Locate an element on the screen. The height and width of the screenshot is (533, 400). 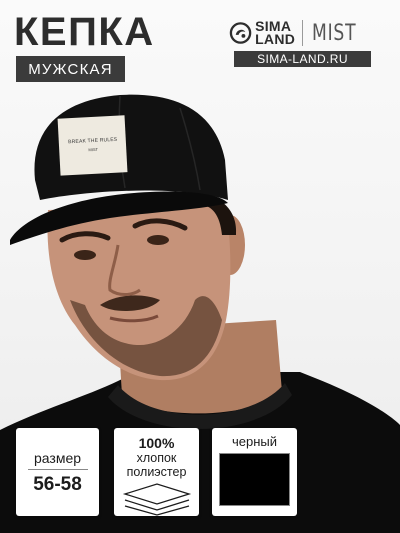
color-label: черный is located at coordinates (254, 441).